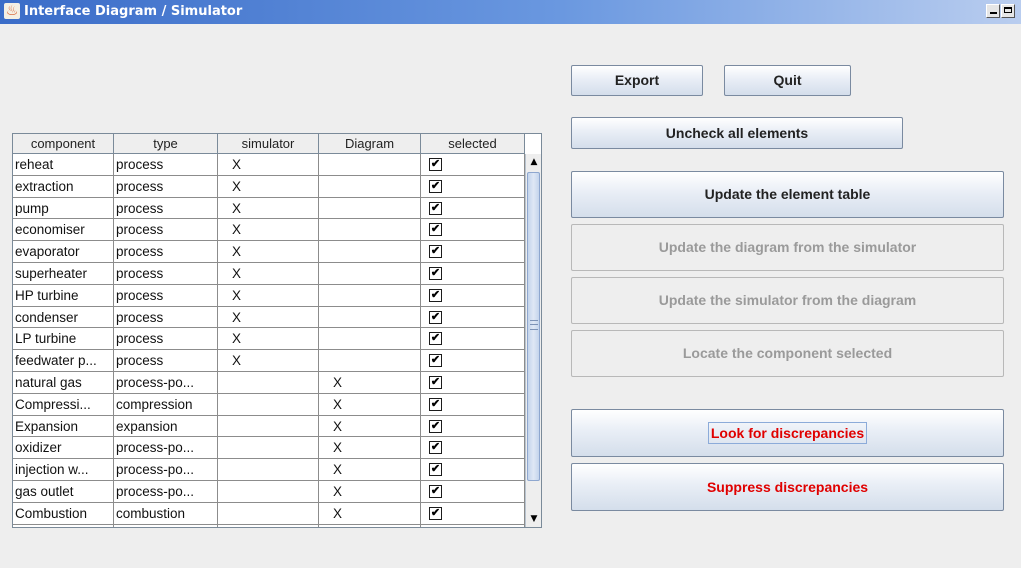  Describe the element at coordinates (269, 525) in the screenshot. I see `table-row: extractionnodeX ✔` at that location.